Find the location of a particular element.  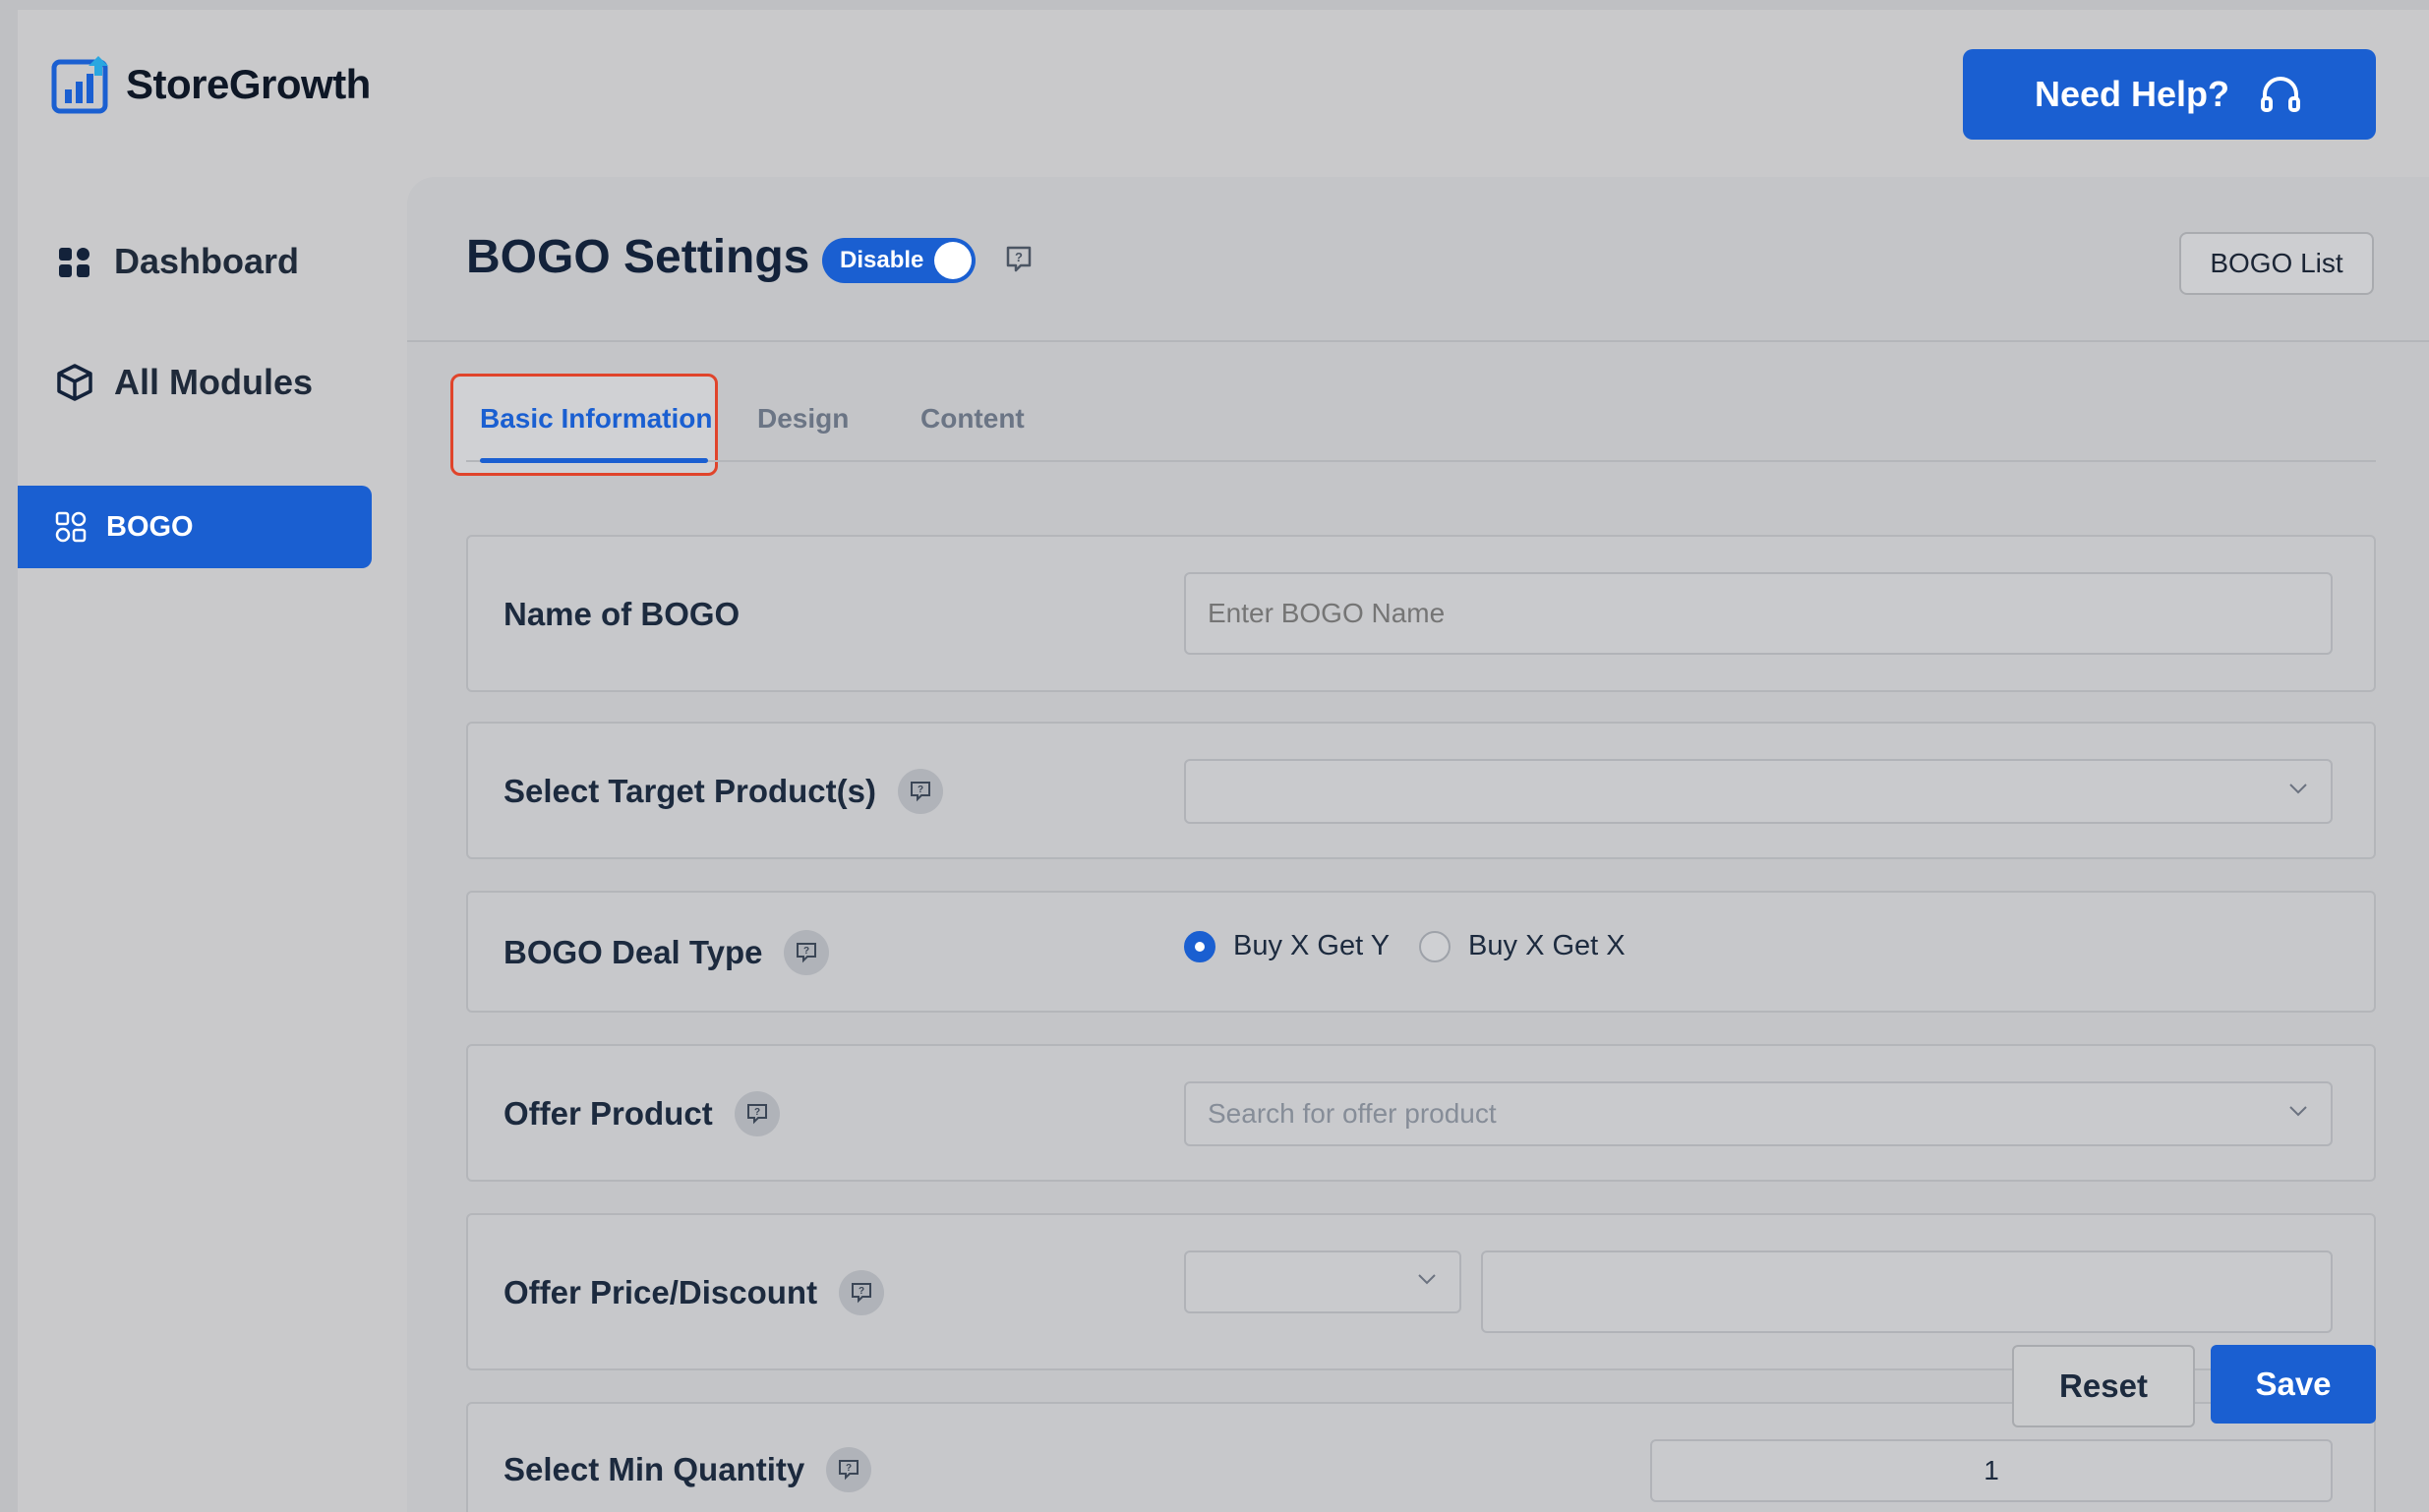

toggle-label: Disable is located at coordinates (882, 260).